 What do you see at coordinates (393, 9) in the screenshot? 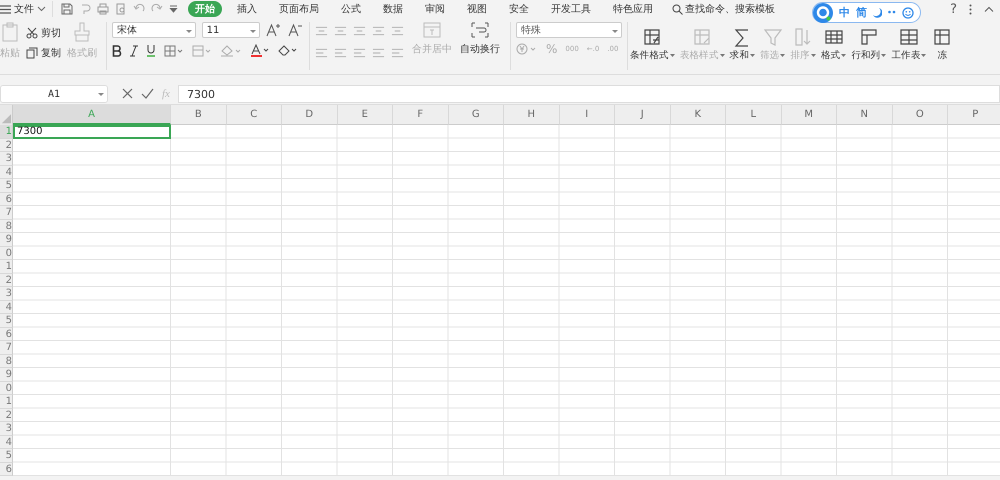
I see `ribbon-tab: 数据` at bounding box center [393, 9].